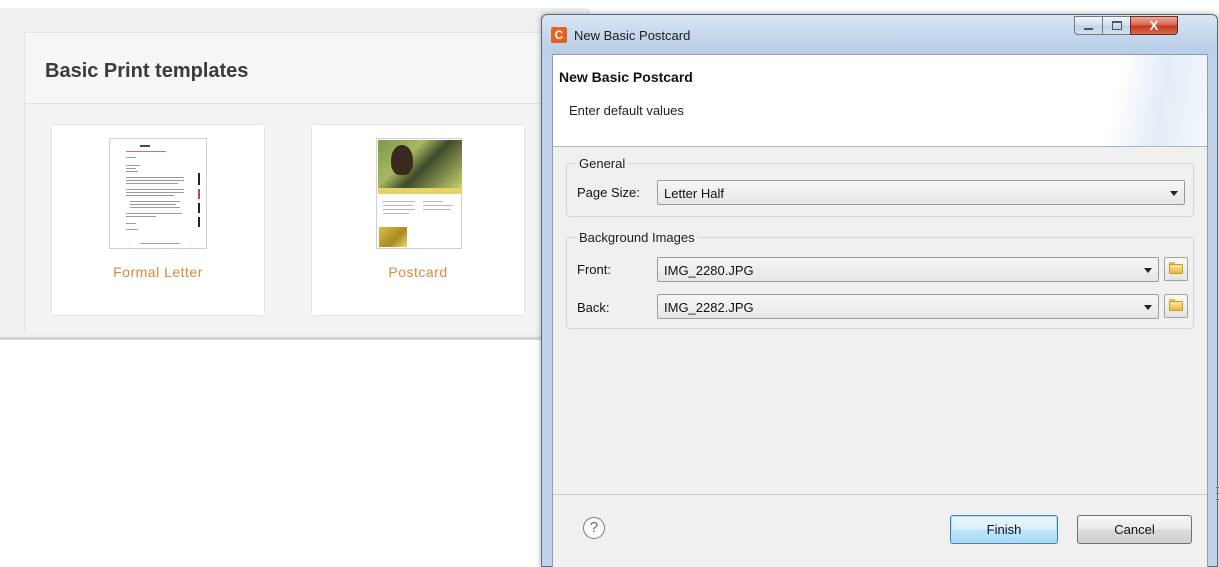 This screenshot has width=1219, height=567. What do you see at coordinates (418, 272) in the screenshot?
I see `template-label-postcard: Postcard` at bounding box center [418, 272].